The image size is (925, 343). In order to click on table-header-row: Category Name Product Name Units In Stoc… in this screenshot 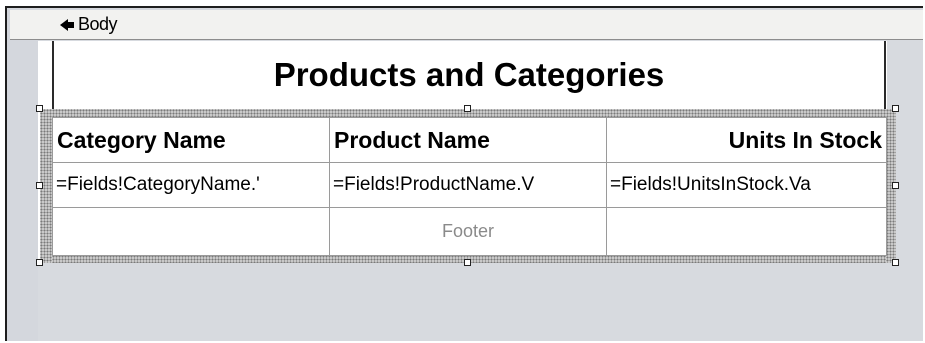, I will do `click(469, 140)`.